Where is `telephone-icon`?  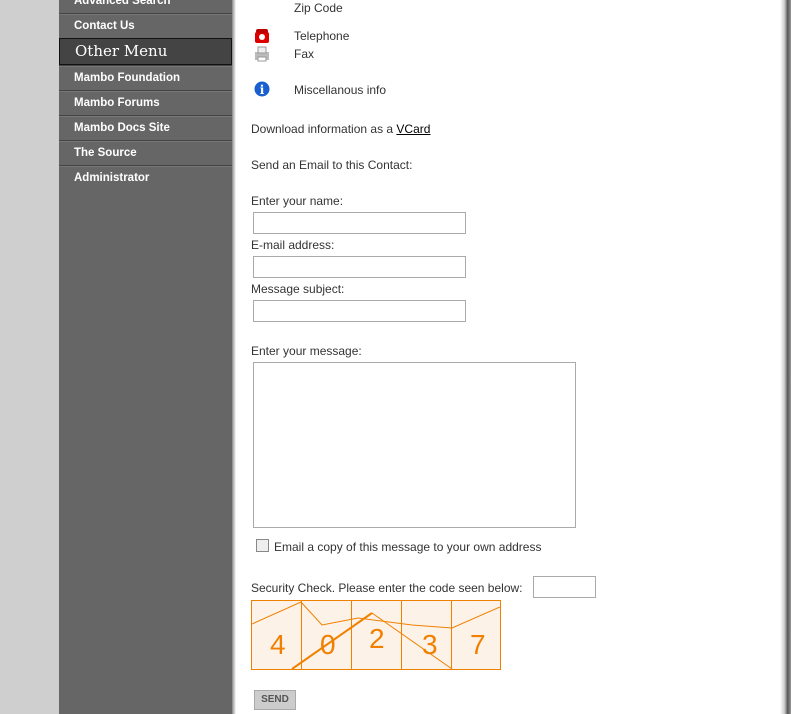 telephone-icon is located at coordinates (262, 36).